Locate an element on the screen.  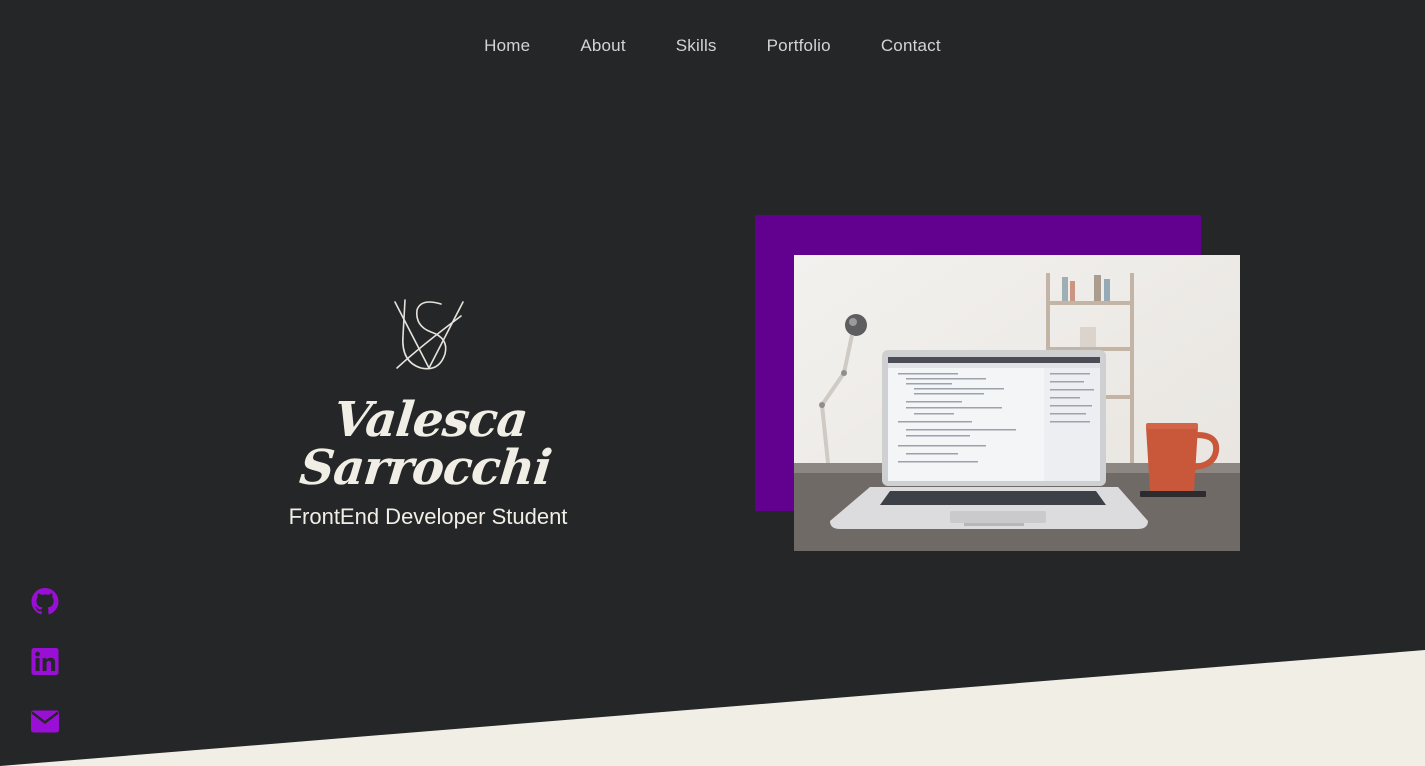
hero-name: Valesca Sarrocchi is located at coordinates (425, 444).